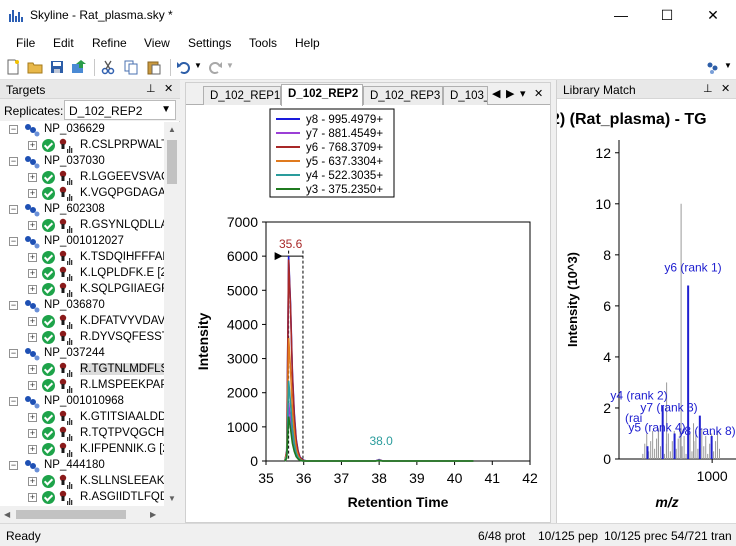  What do you see at coordinates (621, 15) in the screenshot?
I see `minimize-button: —` at bounding box center [621, 15].